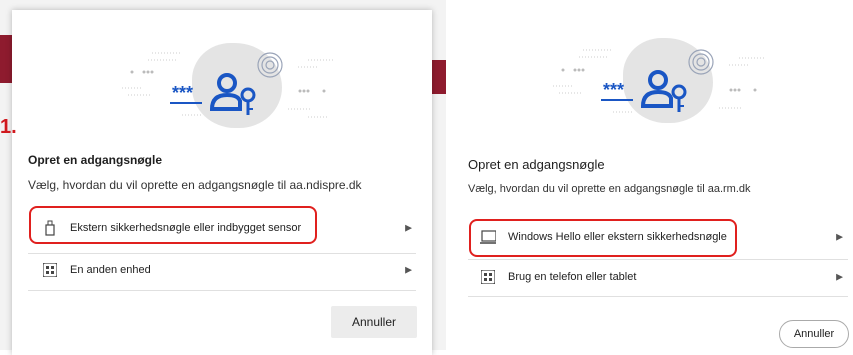 This screenshot has width=853, height=355. What do you see at coordinates (572, 277) in the screenshot?
I see `option-label: Brug en telefon eller tablet` at bounding box center [572, 277].